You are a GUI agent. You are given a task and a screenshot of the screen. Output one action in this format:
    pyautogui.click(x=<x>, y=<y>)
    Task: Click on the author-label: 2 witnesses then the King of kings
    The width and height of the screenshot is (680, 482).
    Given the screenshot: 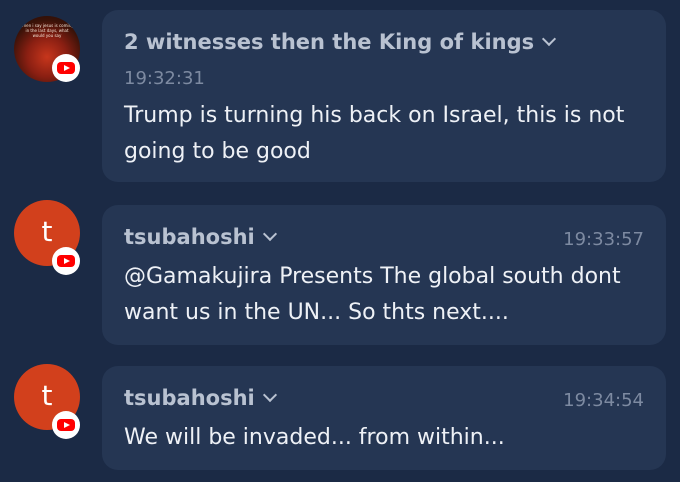 What is the action you would take?
    pyautogui.click(x=329, y=42)
    